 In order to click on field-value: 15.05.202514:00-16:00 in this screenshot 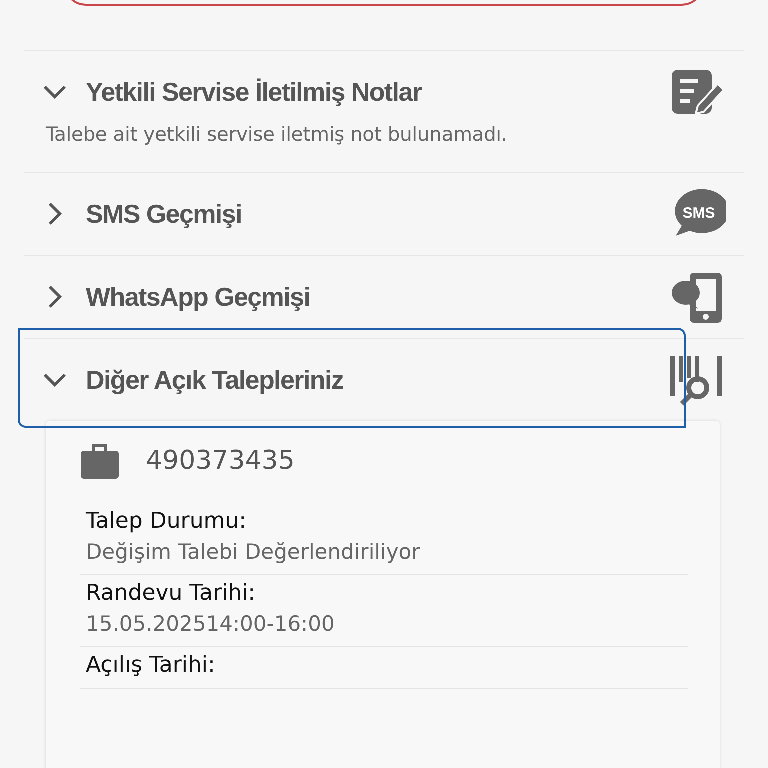, I will do `click(211, 624)`.